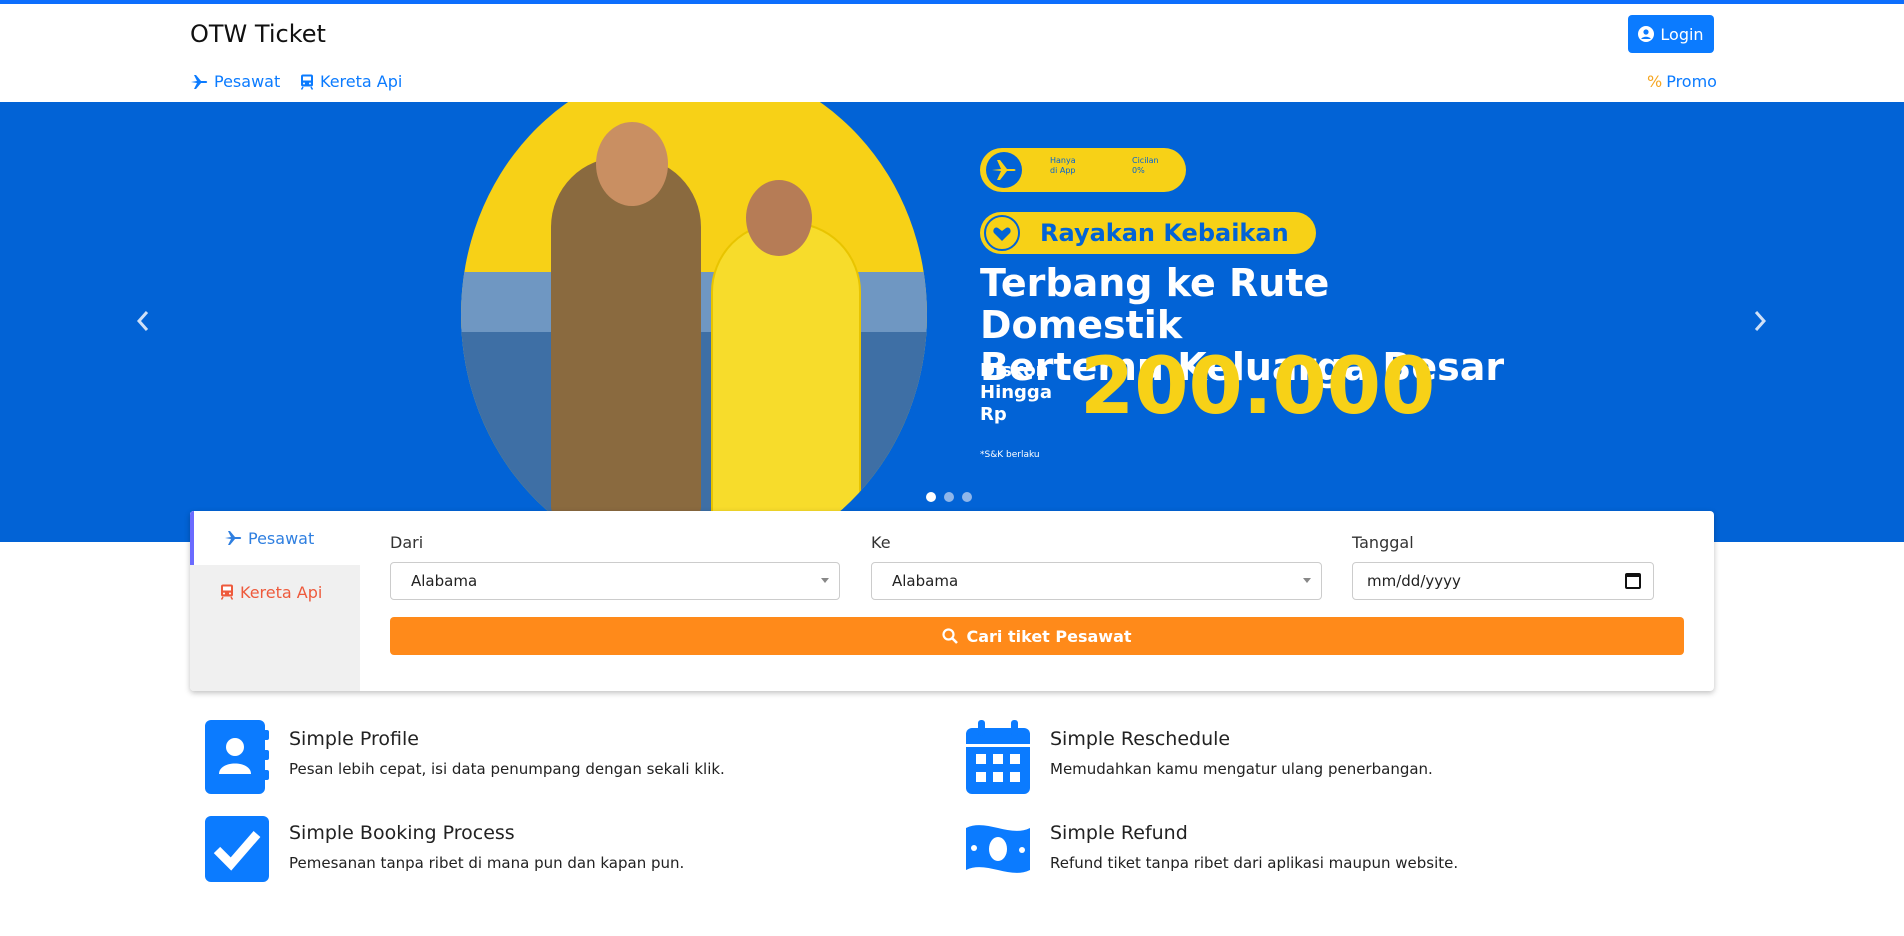 The height and width of the screenshot is (936, 1904). What do you see at coordinates (1014, 370) in the screenshot?
I see `hero-discount-label-1: Diskon` at bounding box center [1014, 370].